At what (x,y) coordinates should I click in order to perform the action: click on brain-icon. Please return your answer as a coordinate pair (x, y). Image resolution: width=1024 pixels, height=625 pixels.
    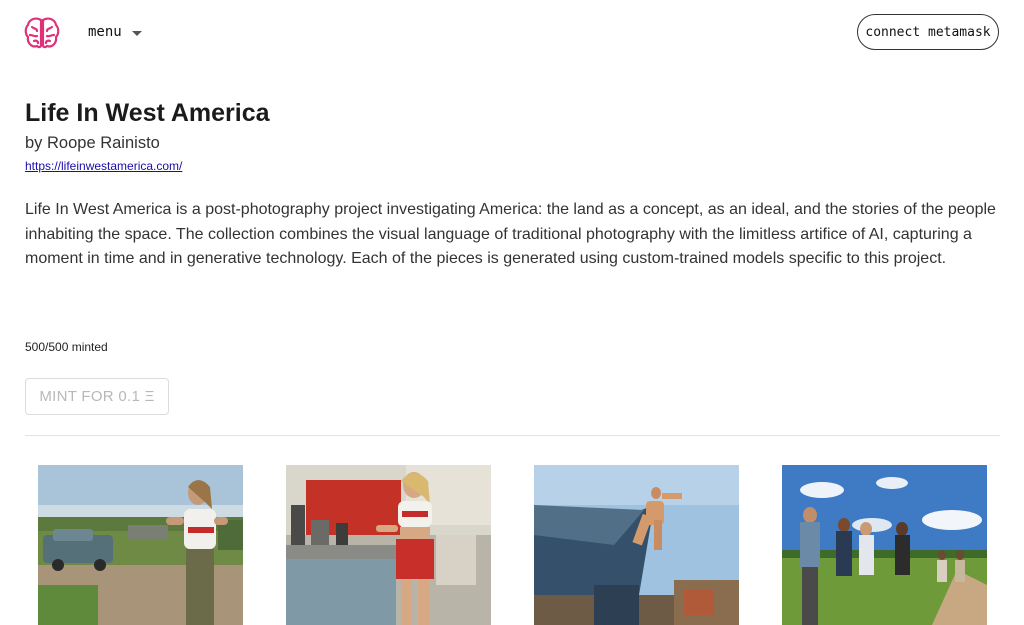
    Looking at the image, I should click on (42, 33).